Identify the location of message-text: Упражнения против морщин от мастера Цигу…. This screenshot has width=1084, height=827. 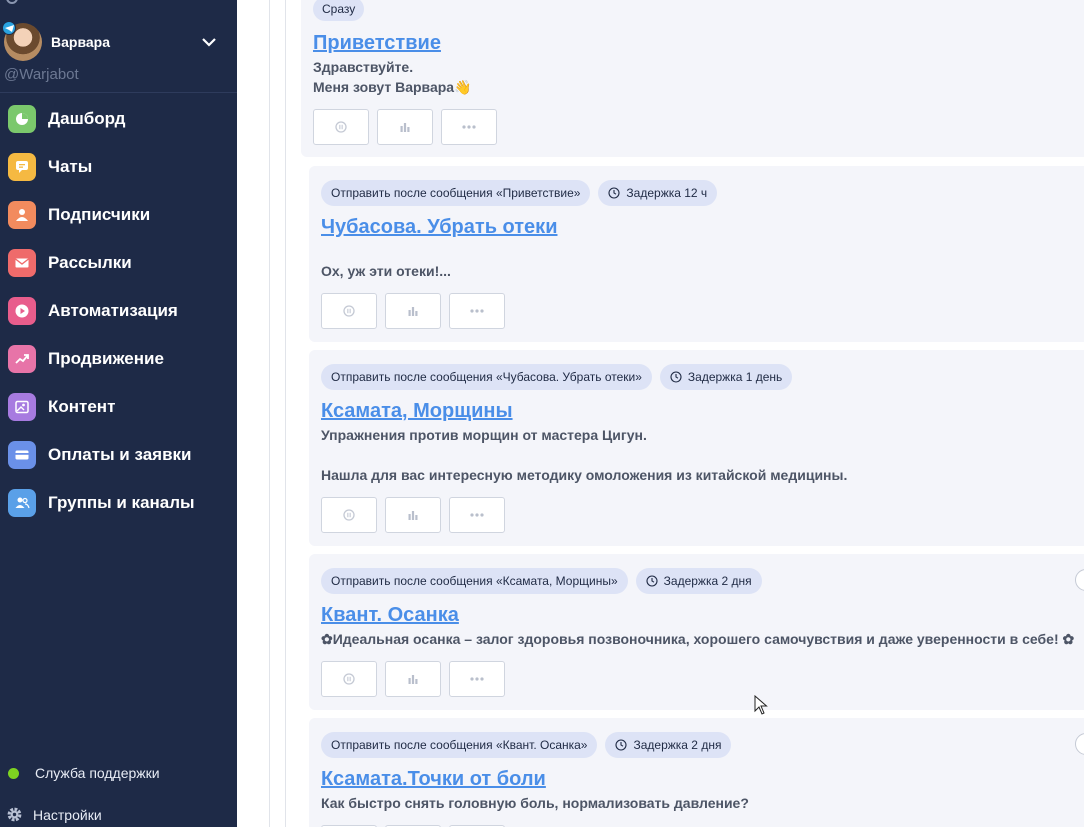
(484, 435).